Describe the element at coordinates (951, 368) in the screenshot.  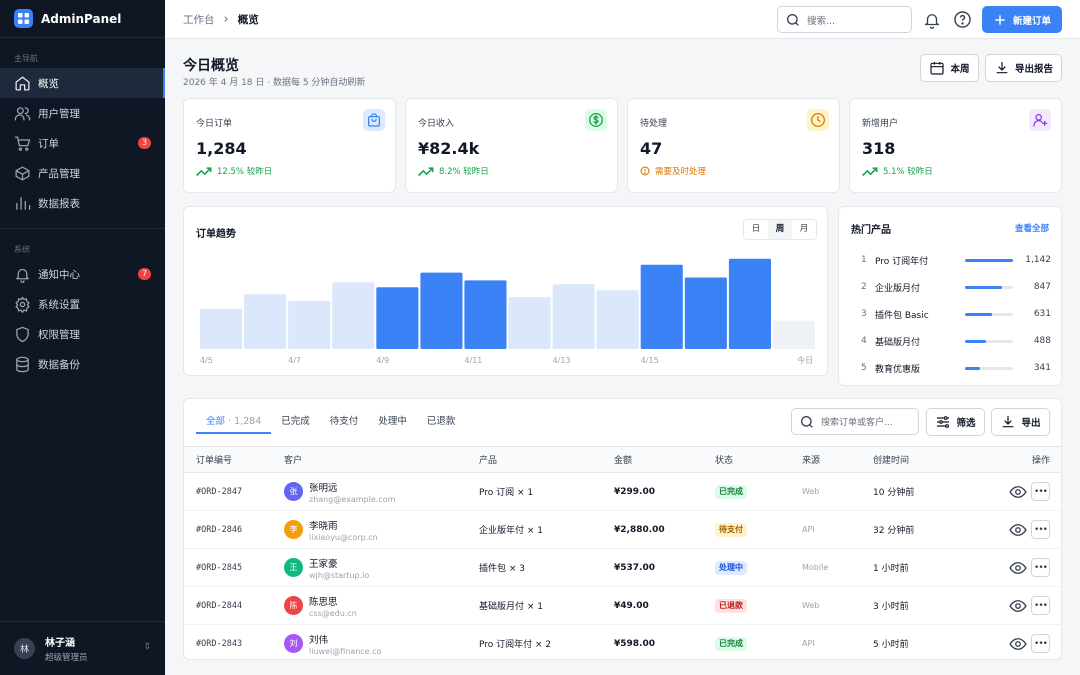
I see `list-item: 5 教育优惠版 341` at that location.